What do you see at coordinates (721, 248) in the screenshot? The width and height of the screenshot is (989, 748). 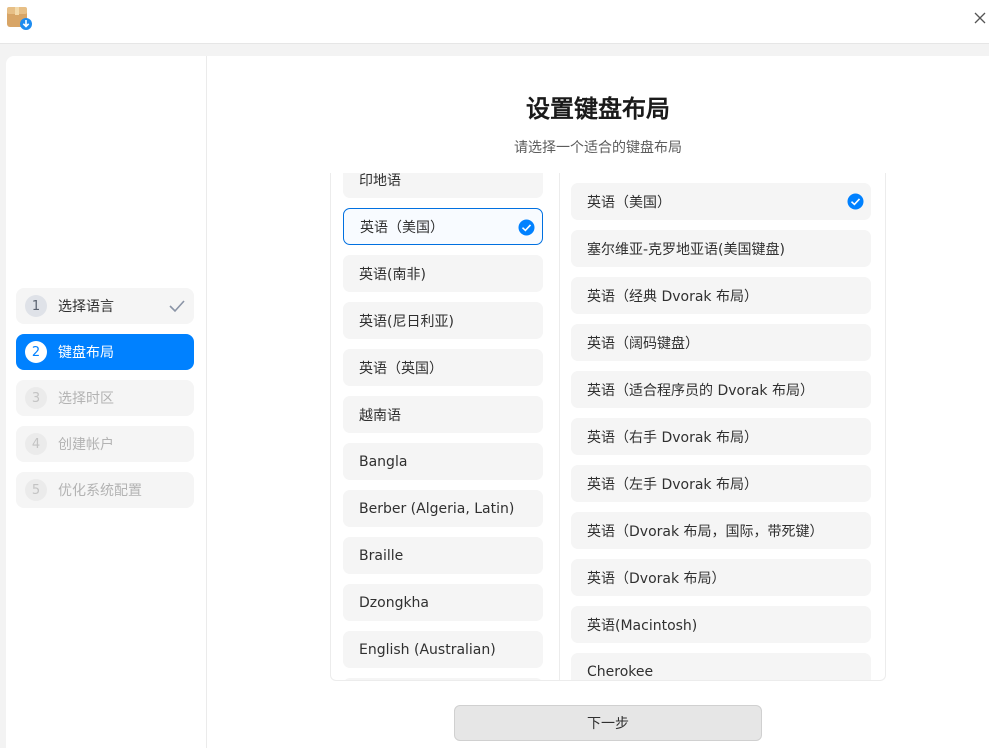 I see `list-item: 塞尔维亚-克罗地亚语(美国键盘)` at bounding box center [721, 248].